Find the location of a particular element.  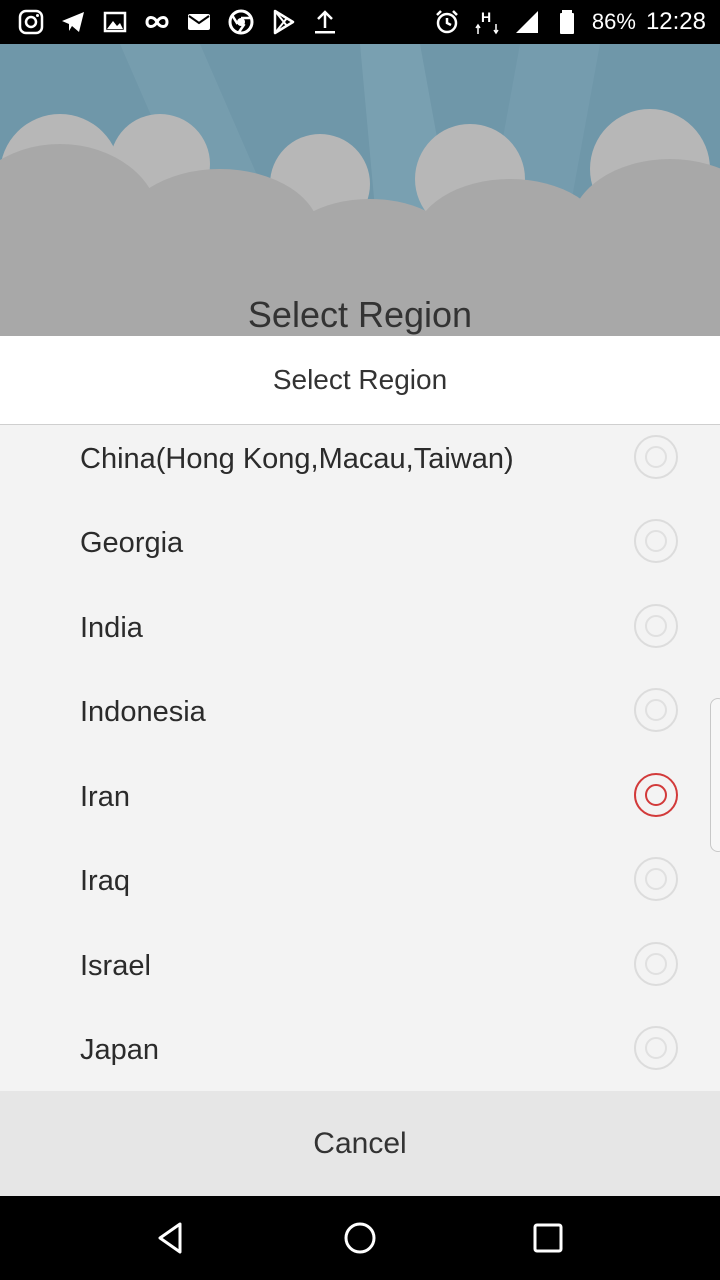

h-signal-icon: H is located at coordinates (487, 22).